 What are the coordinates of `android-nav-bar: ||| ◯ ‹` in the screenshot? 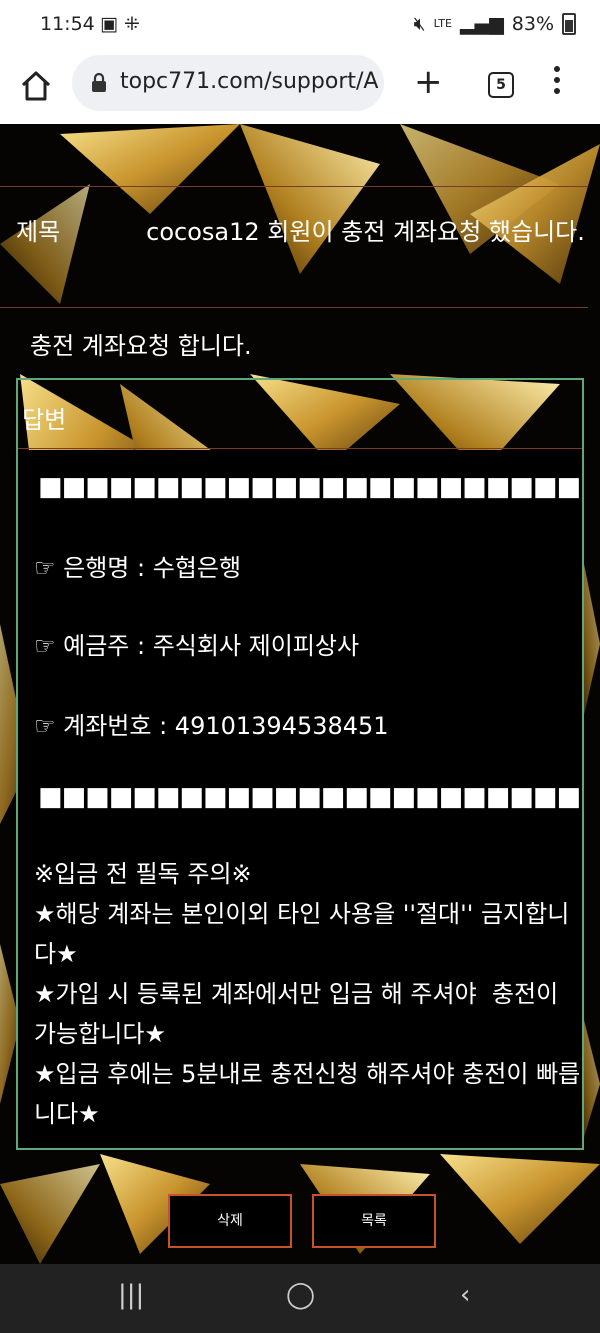 It's located at (300, 1298).